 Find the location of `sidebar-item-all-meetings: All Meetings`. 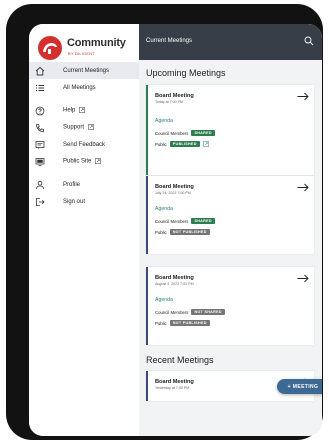

sidebar-item-all-meetings: All Meetings is located at coordinates (84, 87).